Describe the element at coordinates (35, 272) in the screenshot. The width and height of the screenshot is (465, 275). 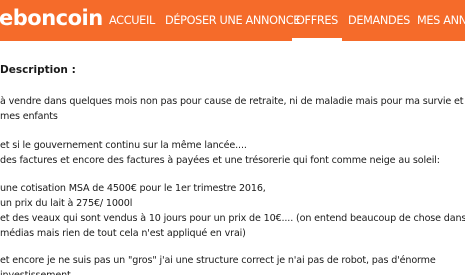
I see `description-line: investissement` at that location.